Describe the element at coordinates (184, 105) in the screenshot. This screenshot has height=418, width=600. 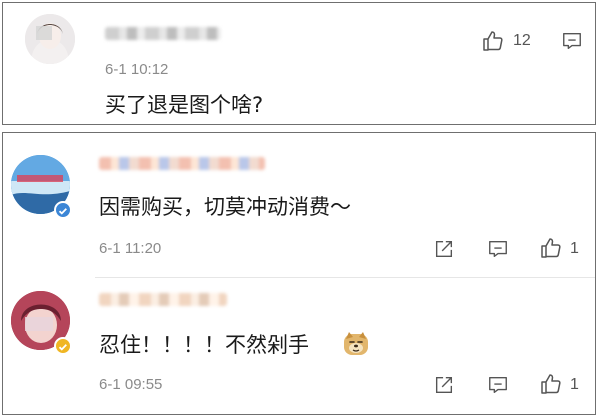
I see `comment-text: 买了退是图个啥?` at that location.